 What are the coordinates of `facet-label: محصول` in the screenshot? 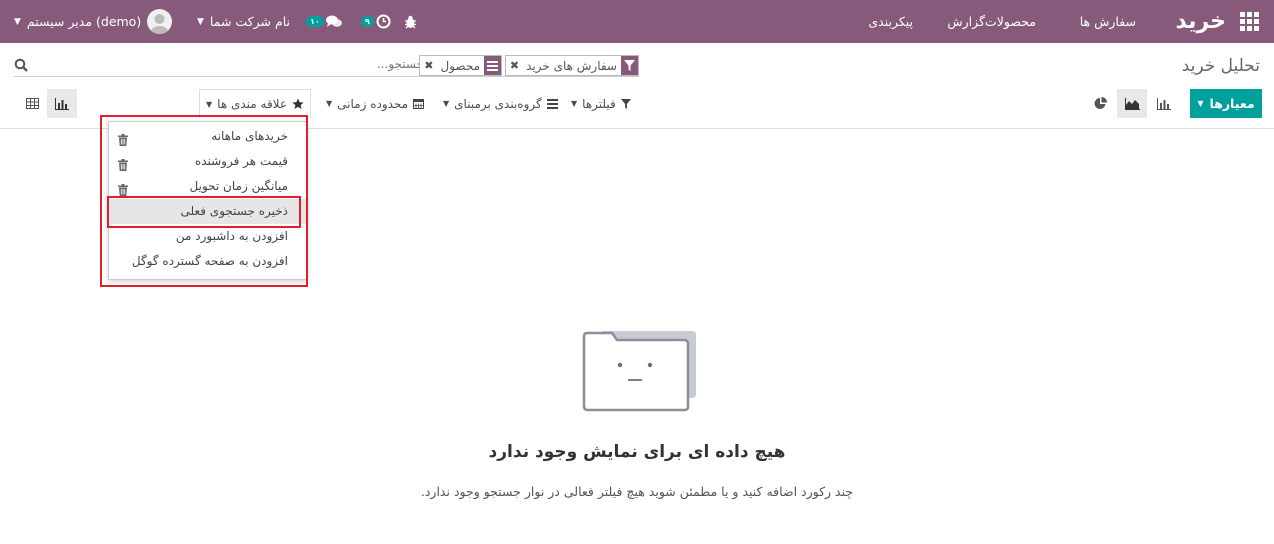 It's located at (460, 65).